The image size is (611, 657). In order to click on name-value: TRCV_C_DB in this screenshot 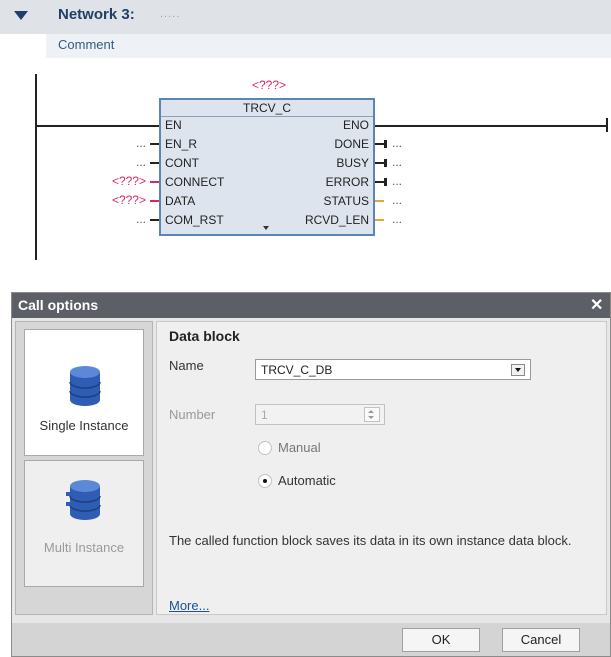, I will do `click(297, 370)`.